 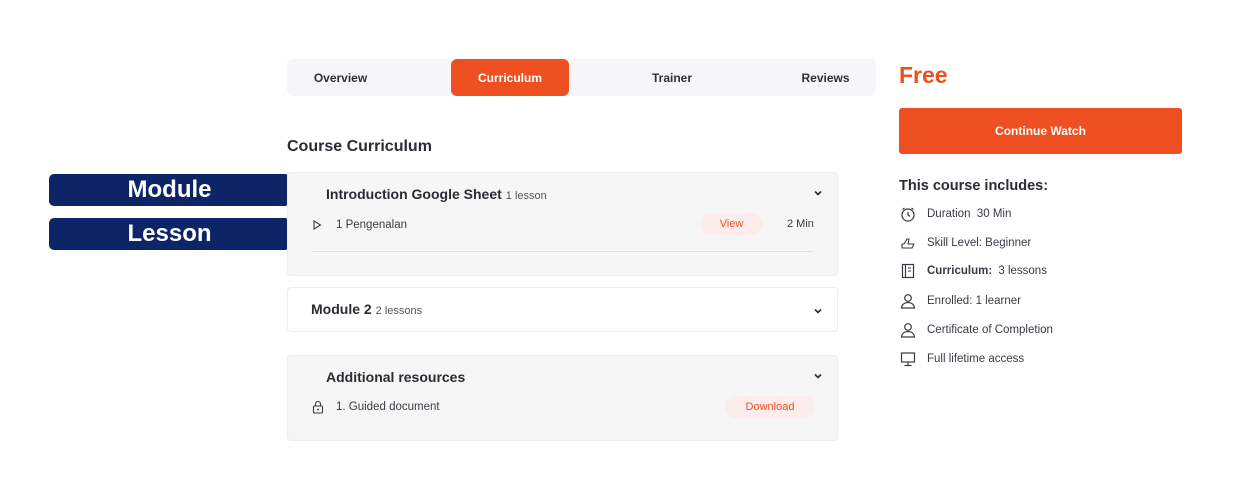 What do you see at coordinates (979, 243) in the screenshot?
I see `include-label: Skill Level: Beginner` at bounding box center [979, 243].